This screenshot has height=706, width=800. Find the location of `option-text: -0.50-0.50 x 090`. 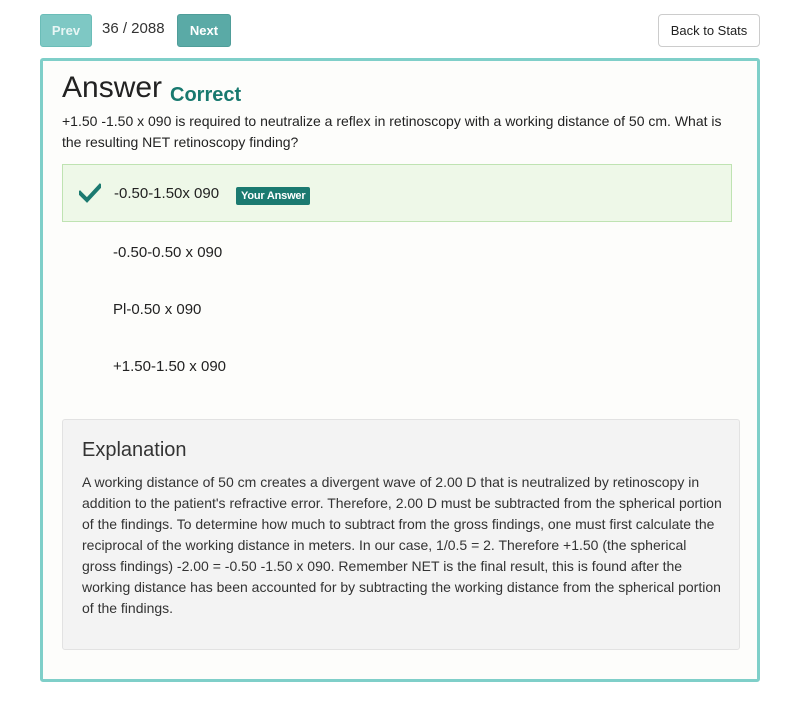

option-text: -0.50-0.50 x 090 is located at coordinates (168, 252).